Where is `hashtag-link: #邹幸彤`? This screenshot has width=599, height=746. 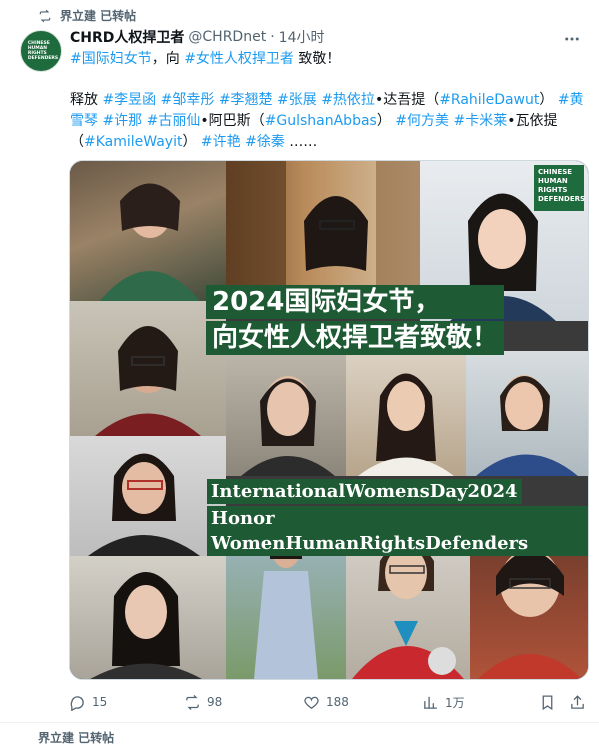 hashtag-link: #邹幸彤 is located at coordinates (188, 100).